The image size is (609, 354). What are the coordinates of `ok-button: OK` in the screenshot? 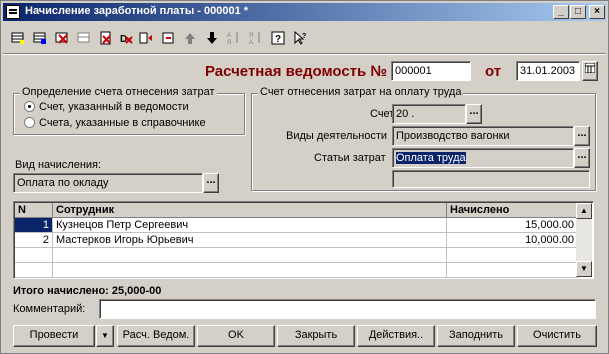 It's located at (236, 336).